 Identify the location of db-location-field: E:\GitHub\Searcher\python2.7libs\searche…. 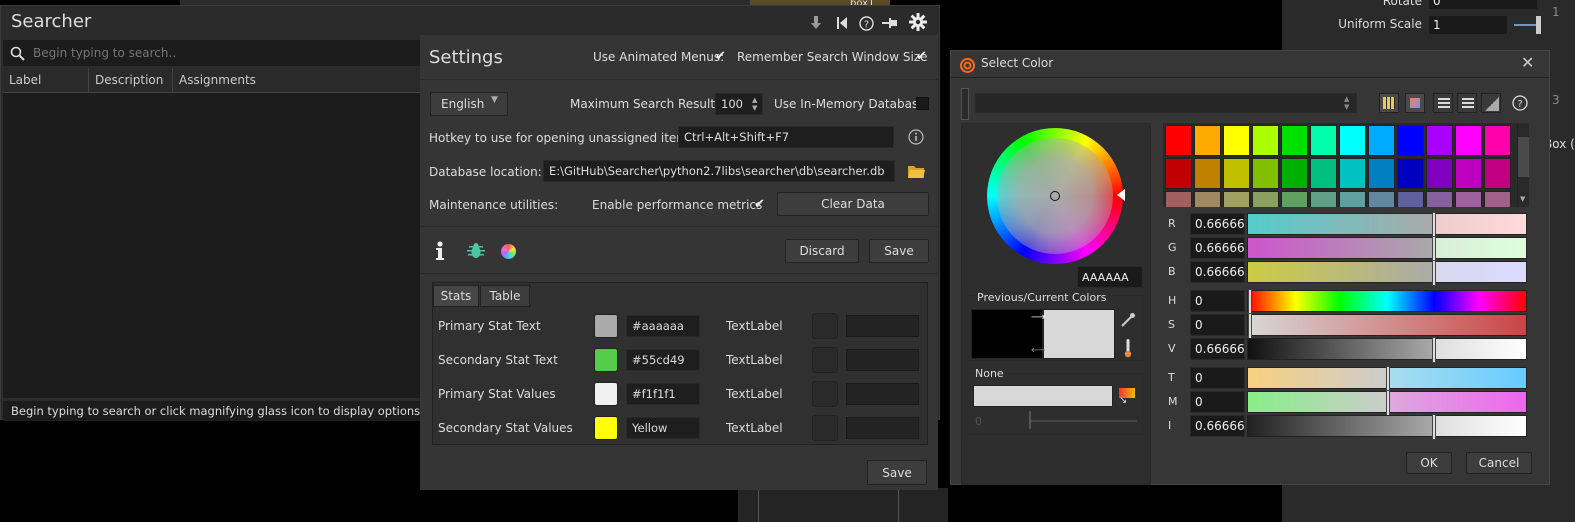
(719, 171).